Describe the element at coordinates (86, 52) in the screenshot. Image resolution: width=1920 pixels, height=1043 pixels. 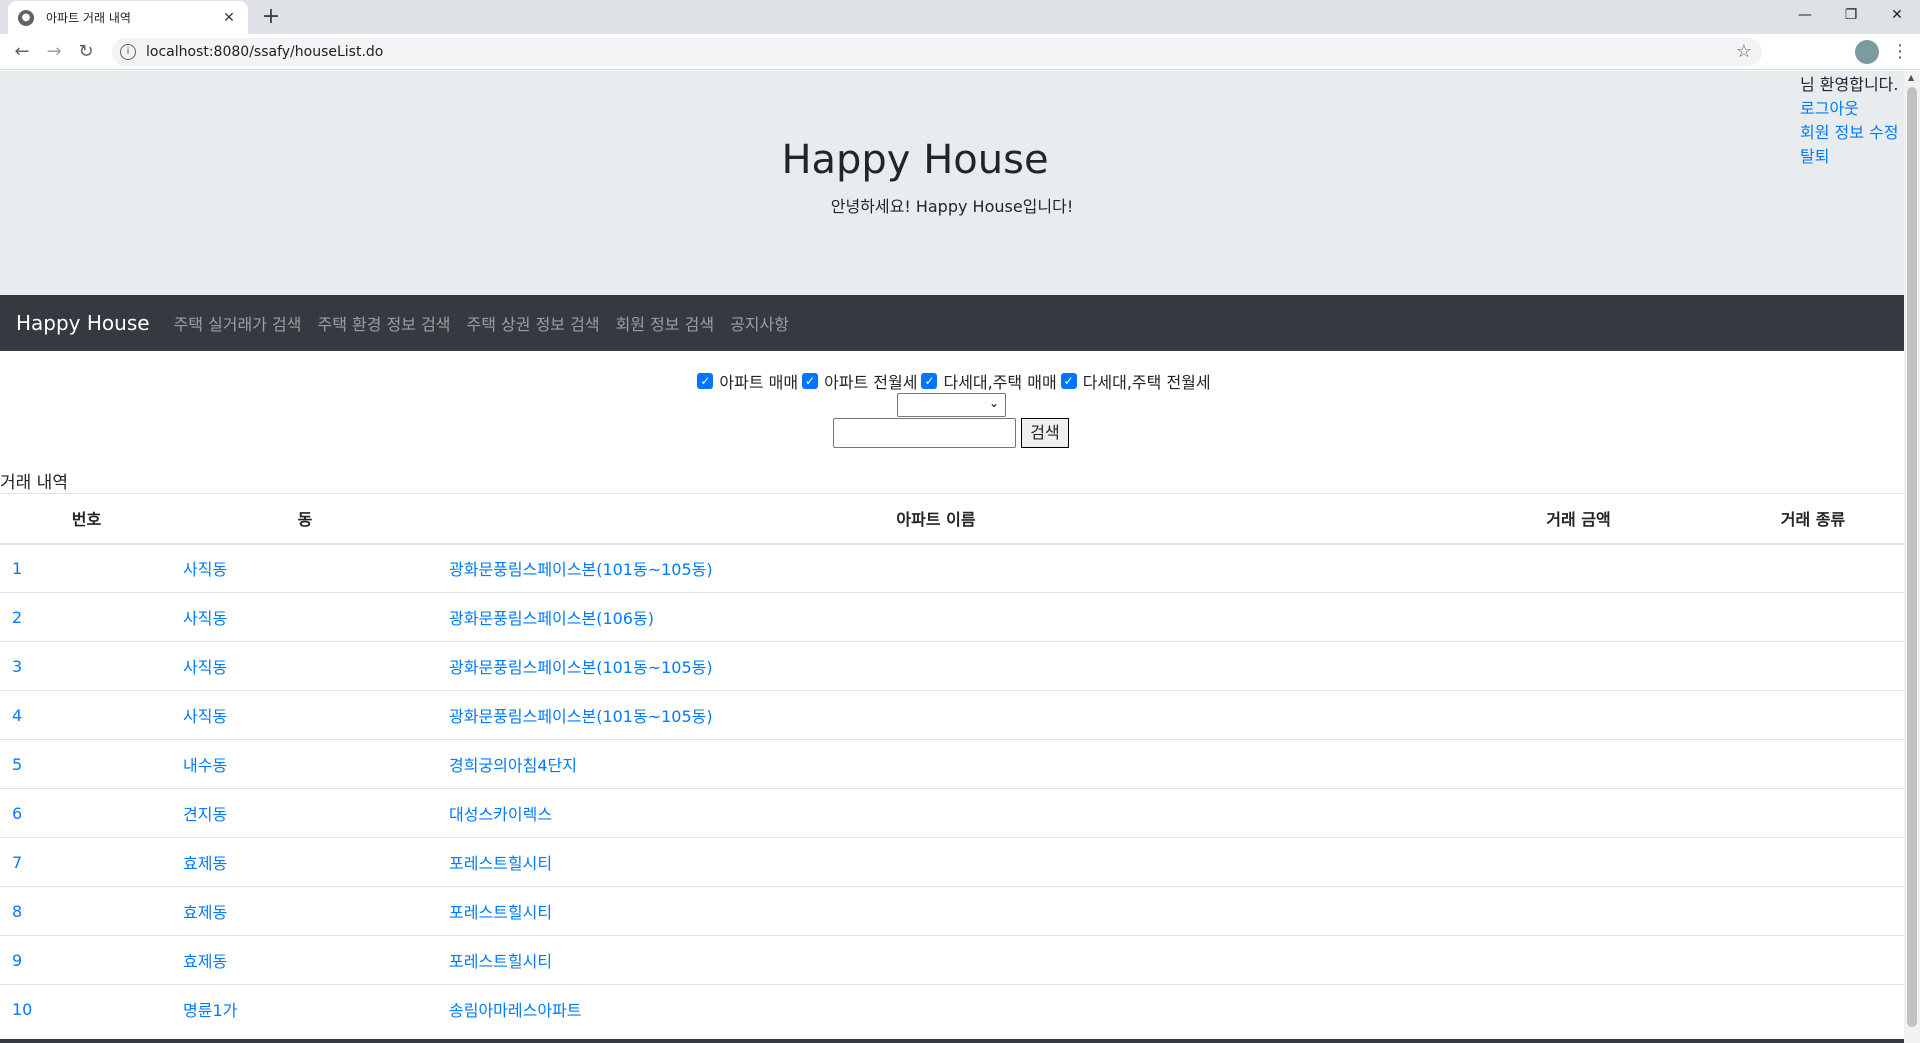
I see `reload-icon: ↻` at that location.